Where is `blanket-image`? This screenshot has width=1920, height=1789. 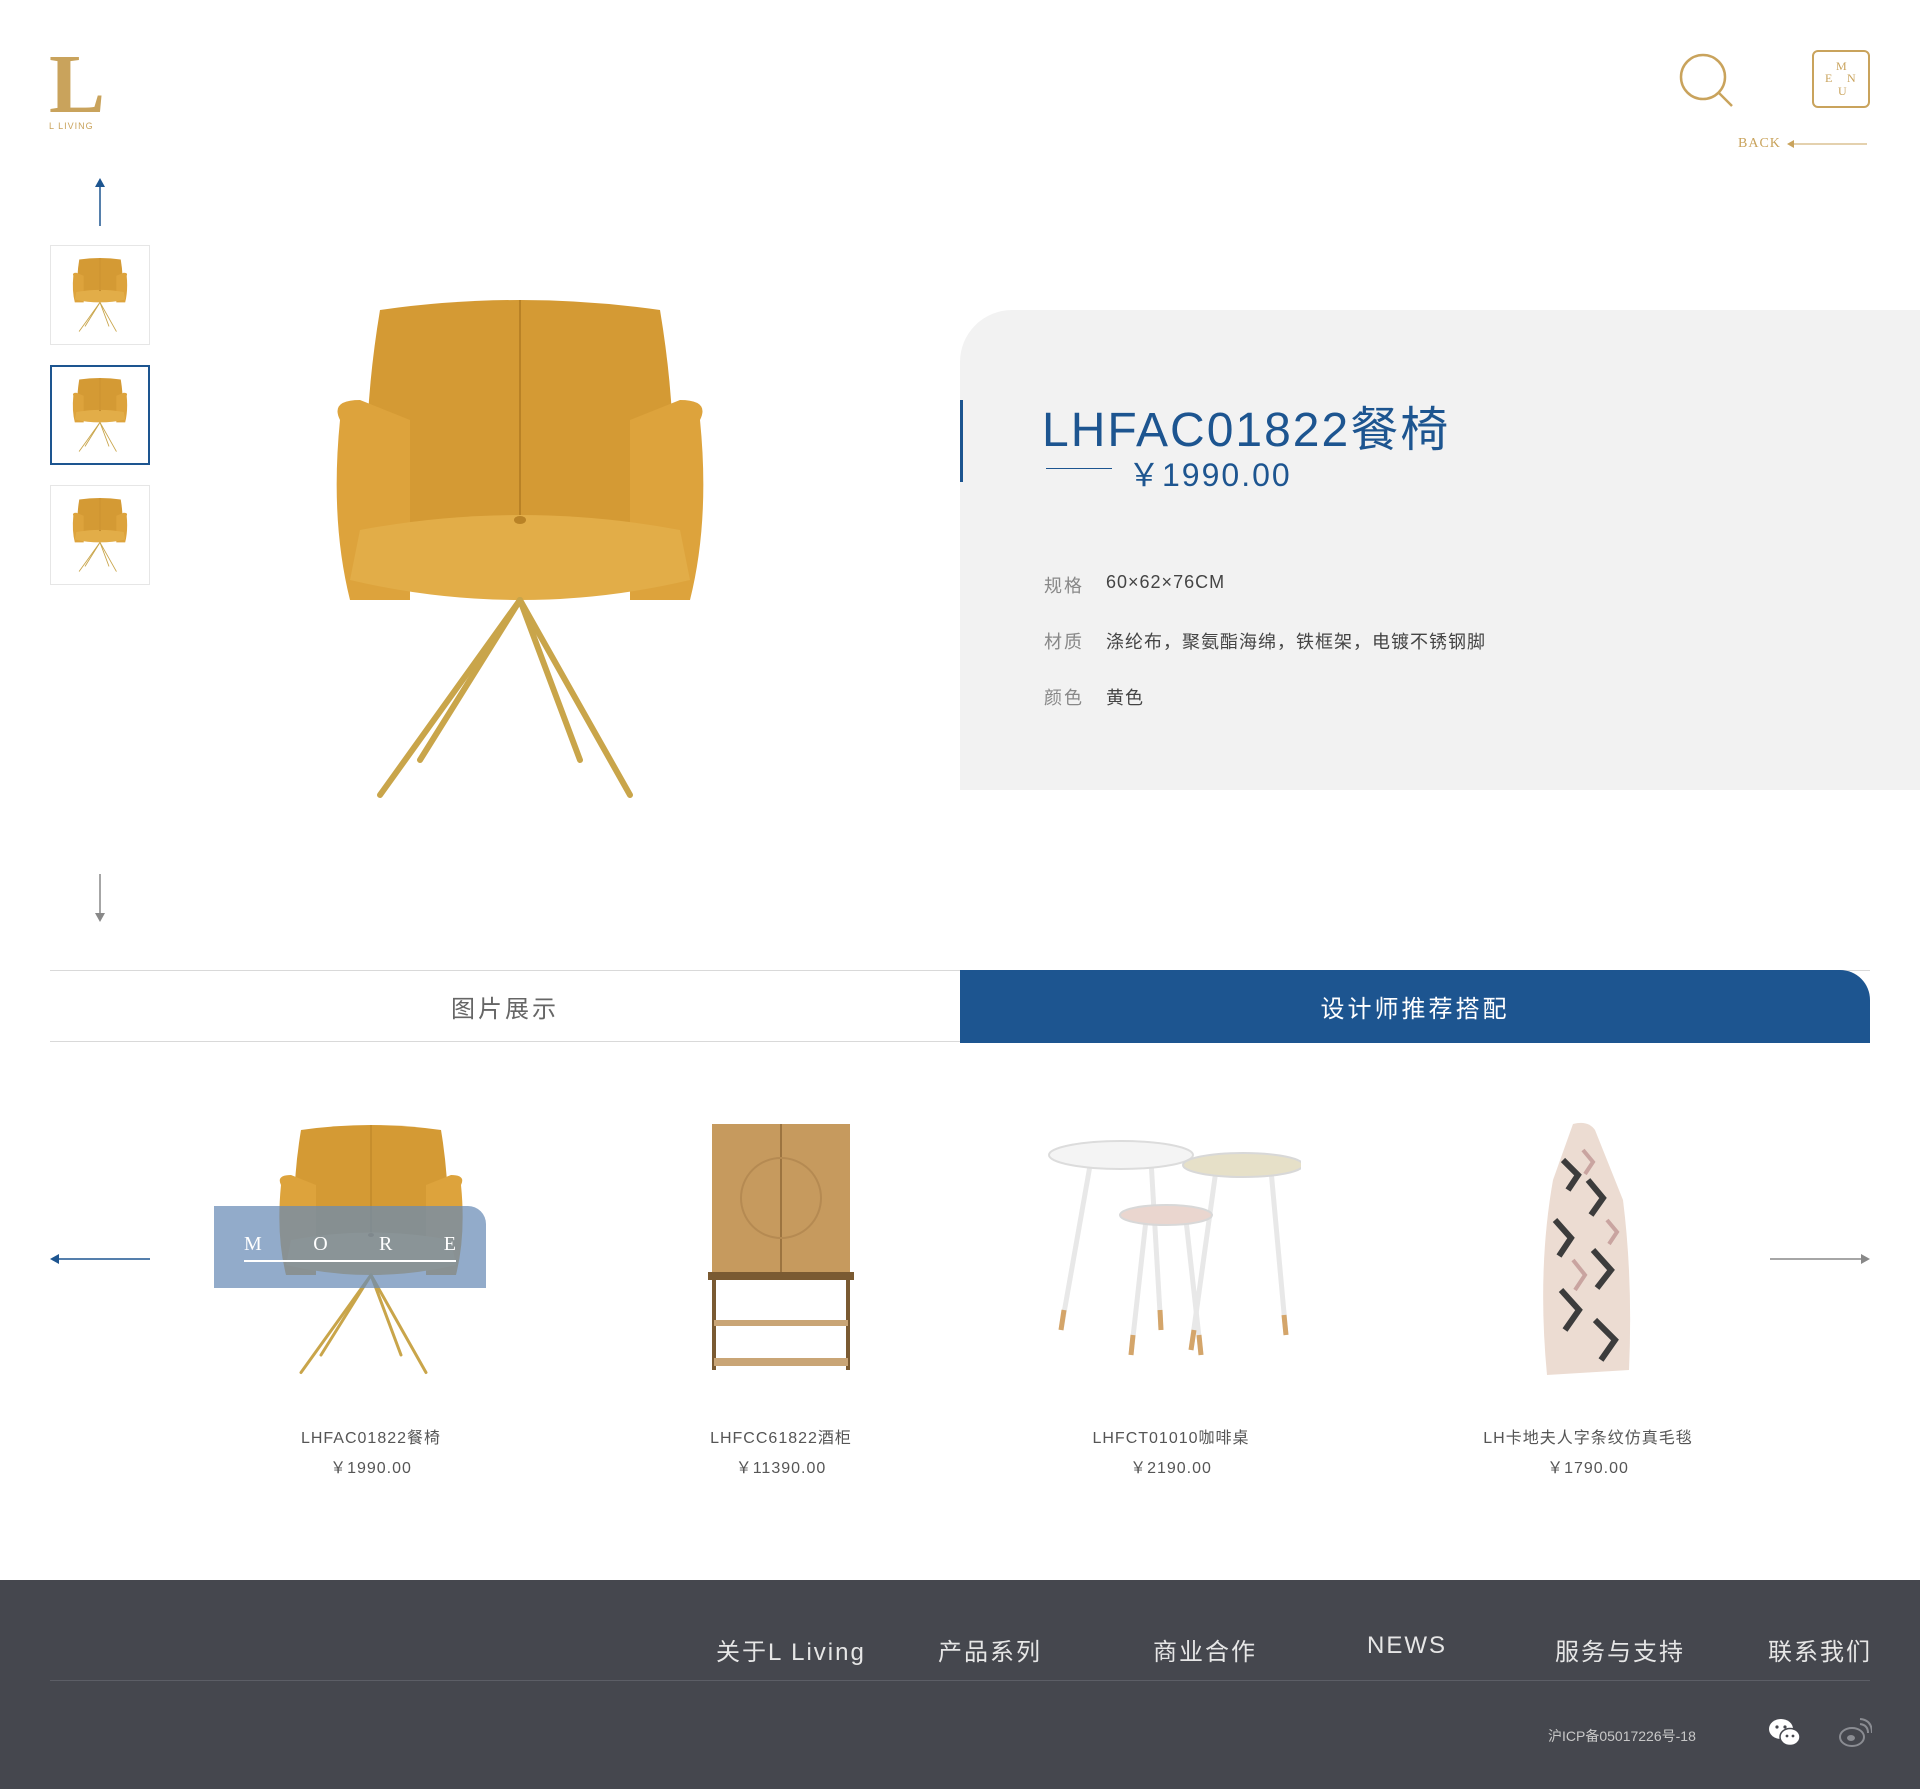 blanket-image is located at coordinates (1587, 1248).